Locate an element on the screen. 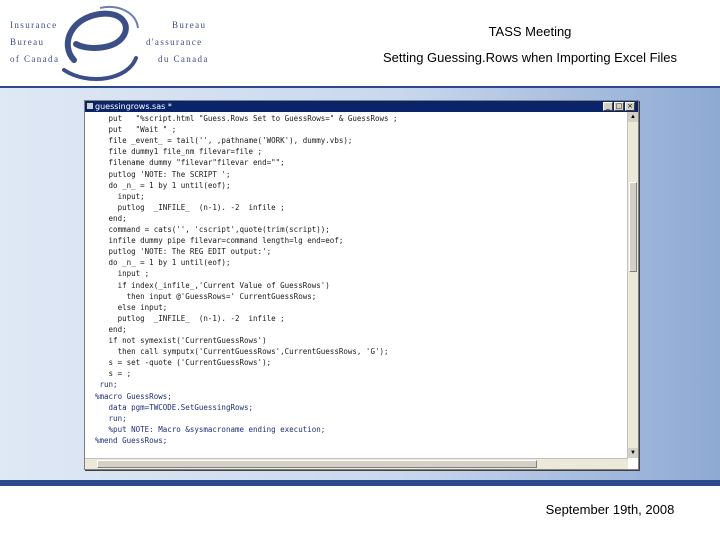 This screenshot has width=720, height=540. code-line: s = set -quote ('CurrentGuessRows'); is located at coordinates (183, 362).